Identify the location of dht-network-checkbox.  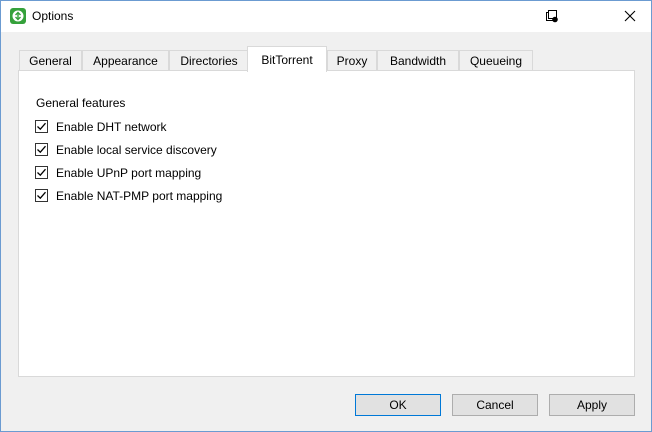
(41, 126).